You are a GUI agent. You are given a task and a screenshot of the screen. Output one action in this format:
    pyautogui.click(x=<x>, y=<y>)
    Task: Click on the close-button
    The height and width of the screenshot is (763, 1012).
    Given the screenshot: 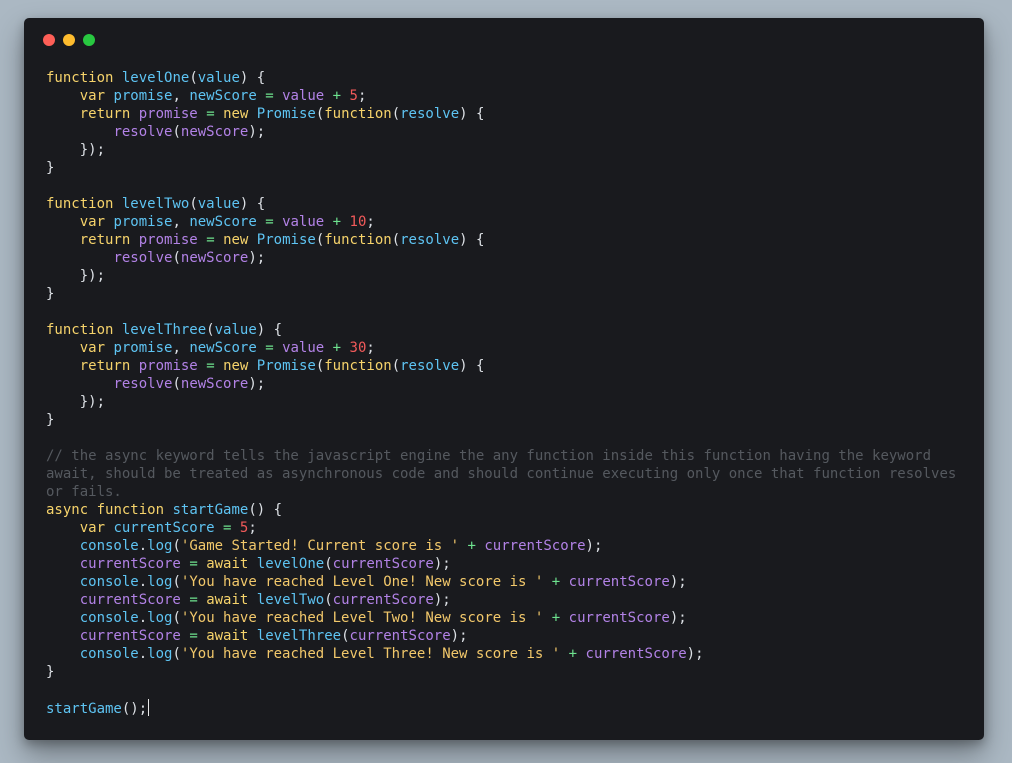 What is the action you would take?
    pyautogui.click(x=49, y=40)
    